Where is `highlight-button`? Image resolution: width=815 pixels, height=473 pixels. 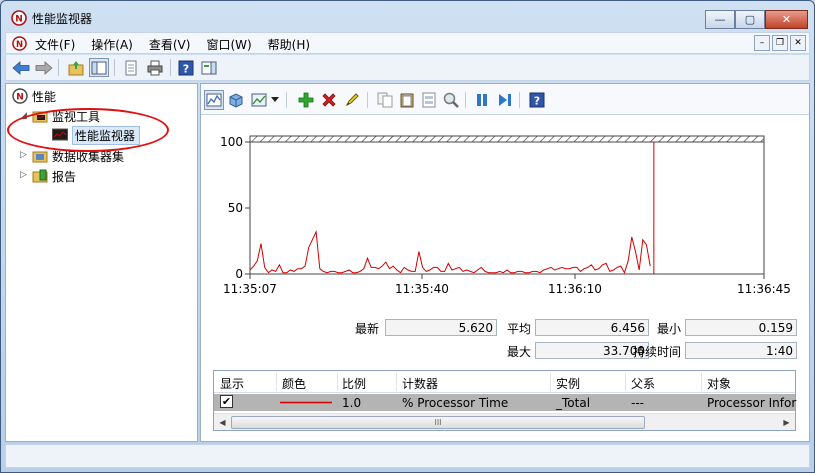
highlight-button is located at coordinates (352, 100).